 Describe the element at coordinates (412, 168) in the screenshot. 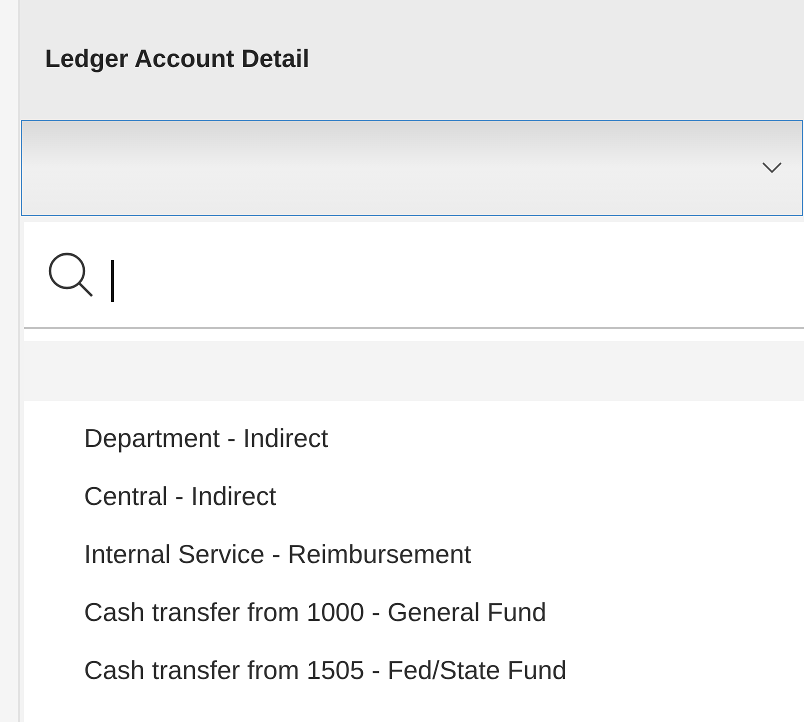

I see `dropdown-field` at that location.